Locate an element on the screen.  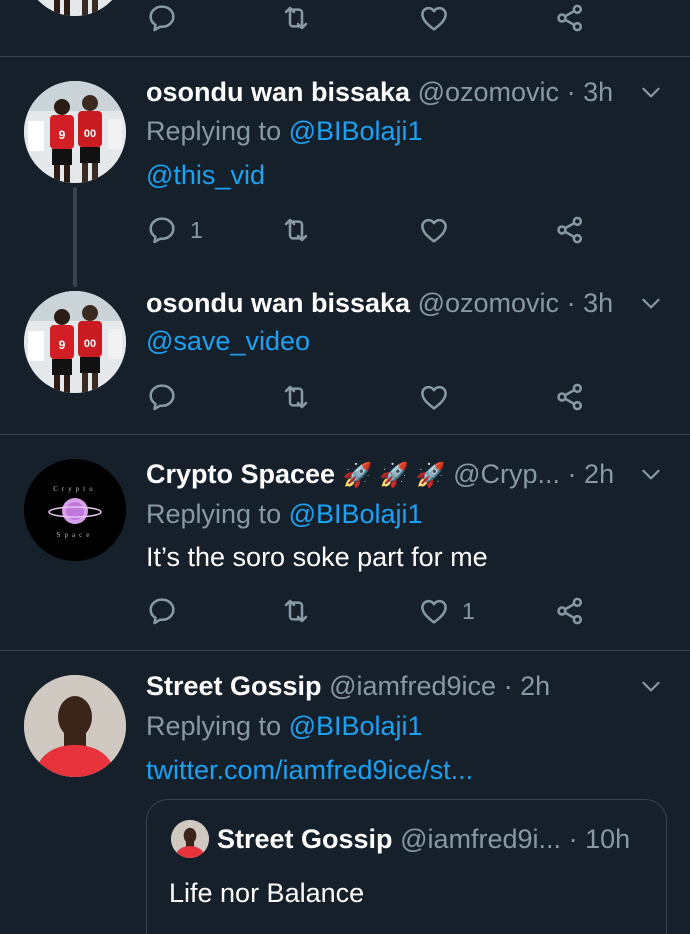
tweet-header: Crypto Spacee 🚀 🚀 🚀 @Cryp... · 2h is located at coordinates (388, 474).